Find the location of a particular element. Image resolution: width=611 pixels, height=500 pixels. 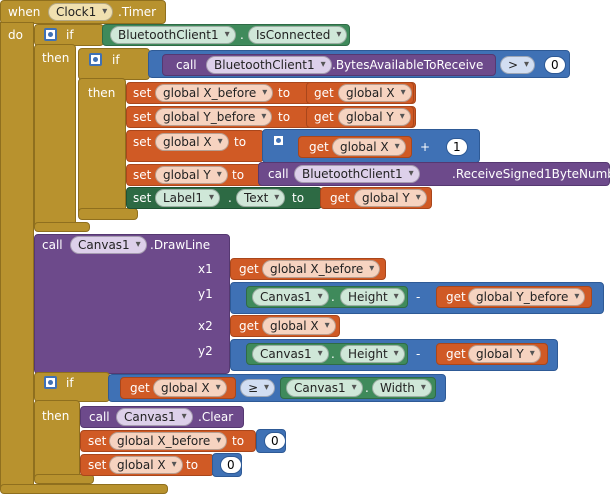

clear-method: .Clear is located at coordinates (216, 417).